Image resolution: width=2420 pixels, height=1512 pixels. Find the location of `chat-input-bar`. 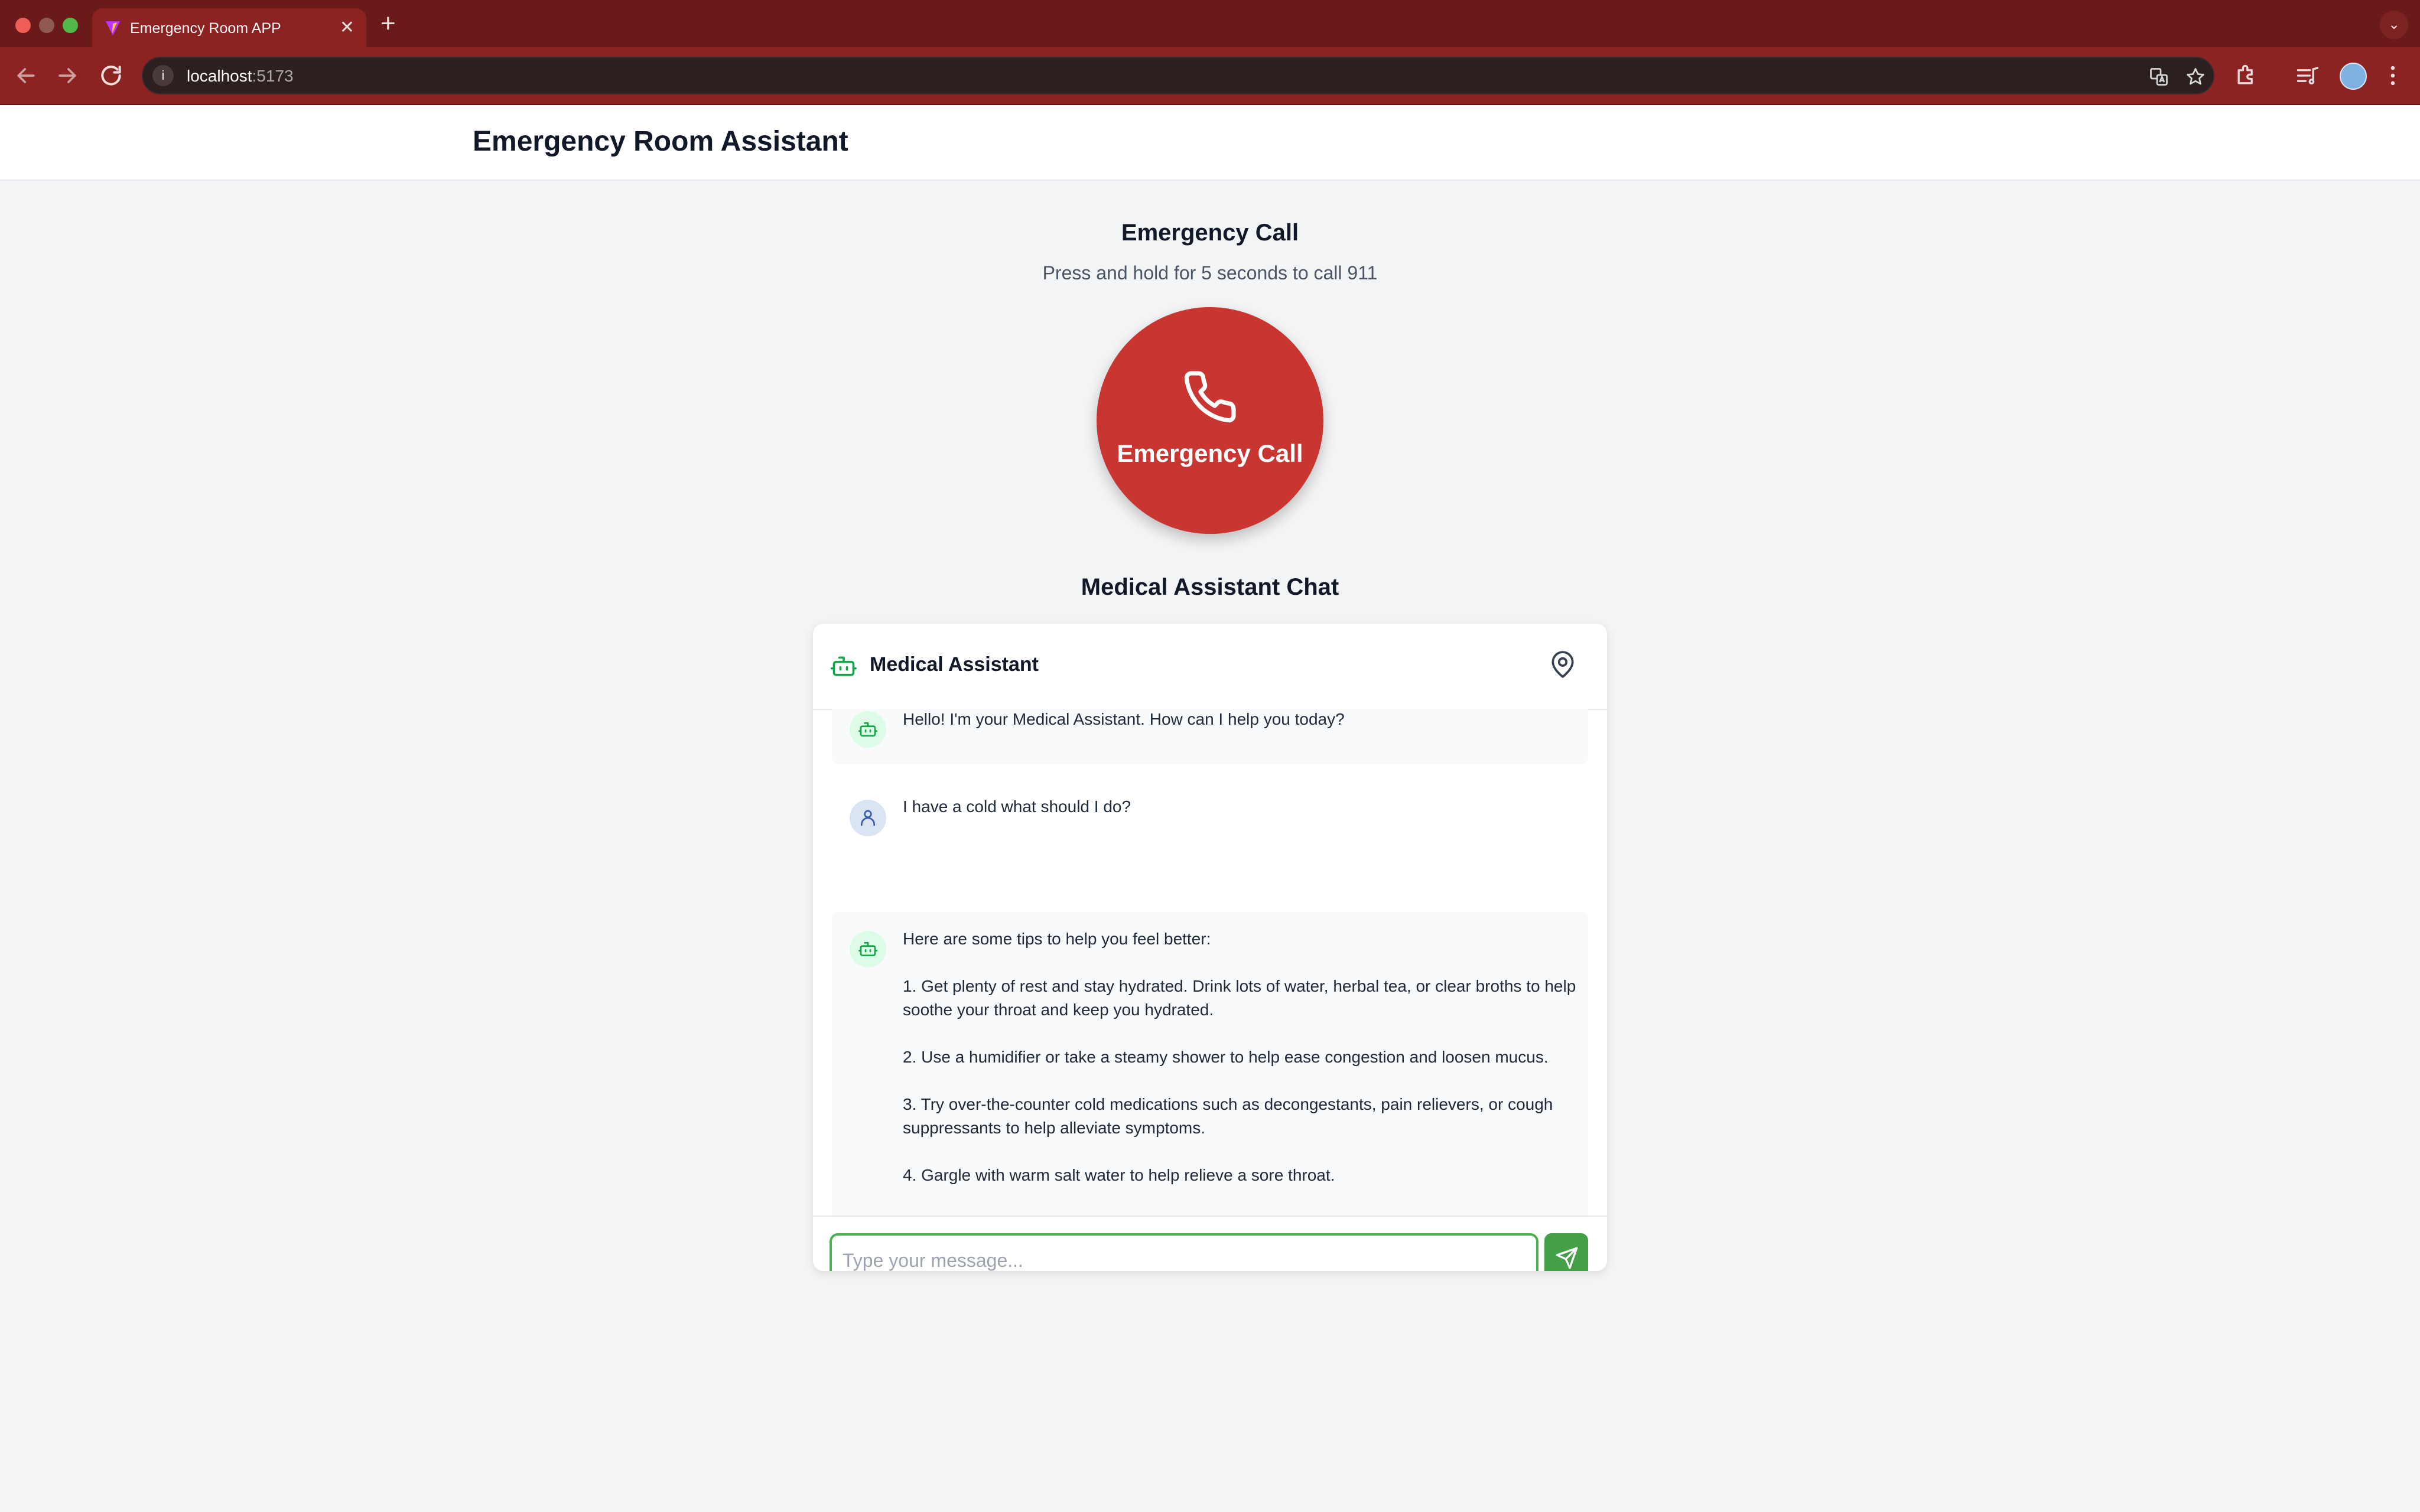

chat-input-bar is located at coordinates (1210, 1243).